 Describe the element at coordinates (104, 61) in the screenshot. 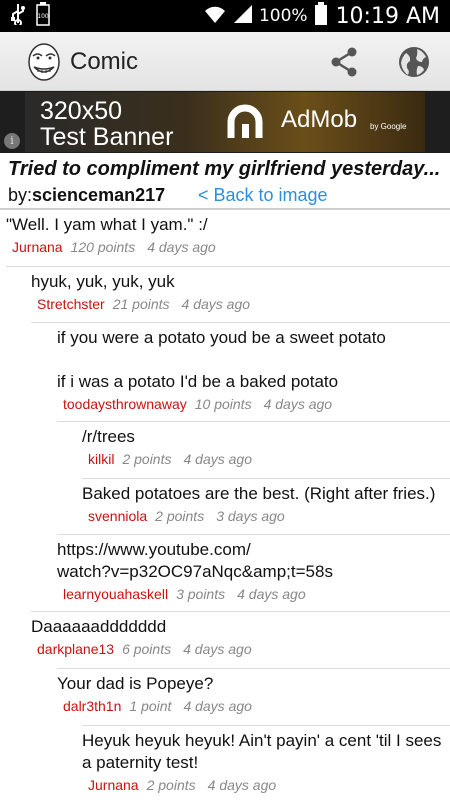

I see `app-title: Comic` at that location.